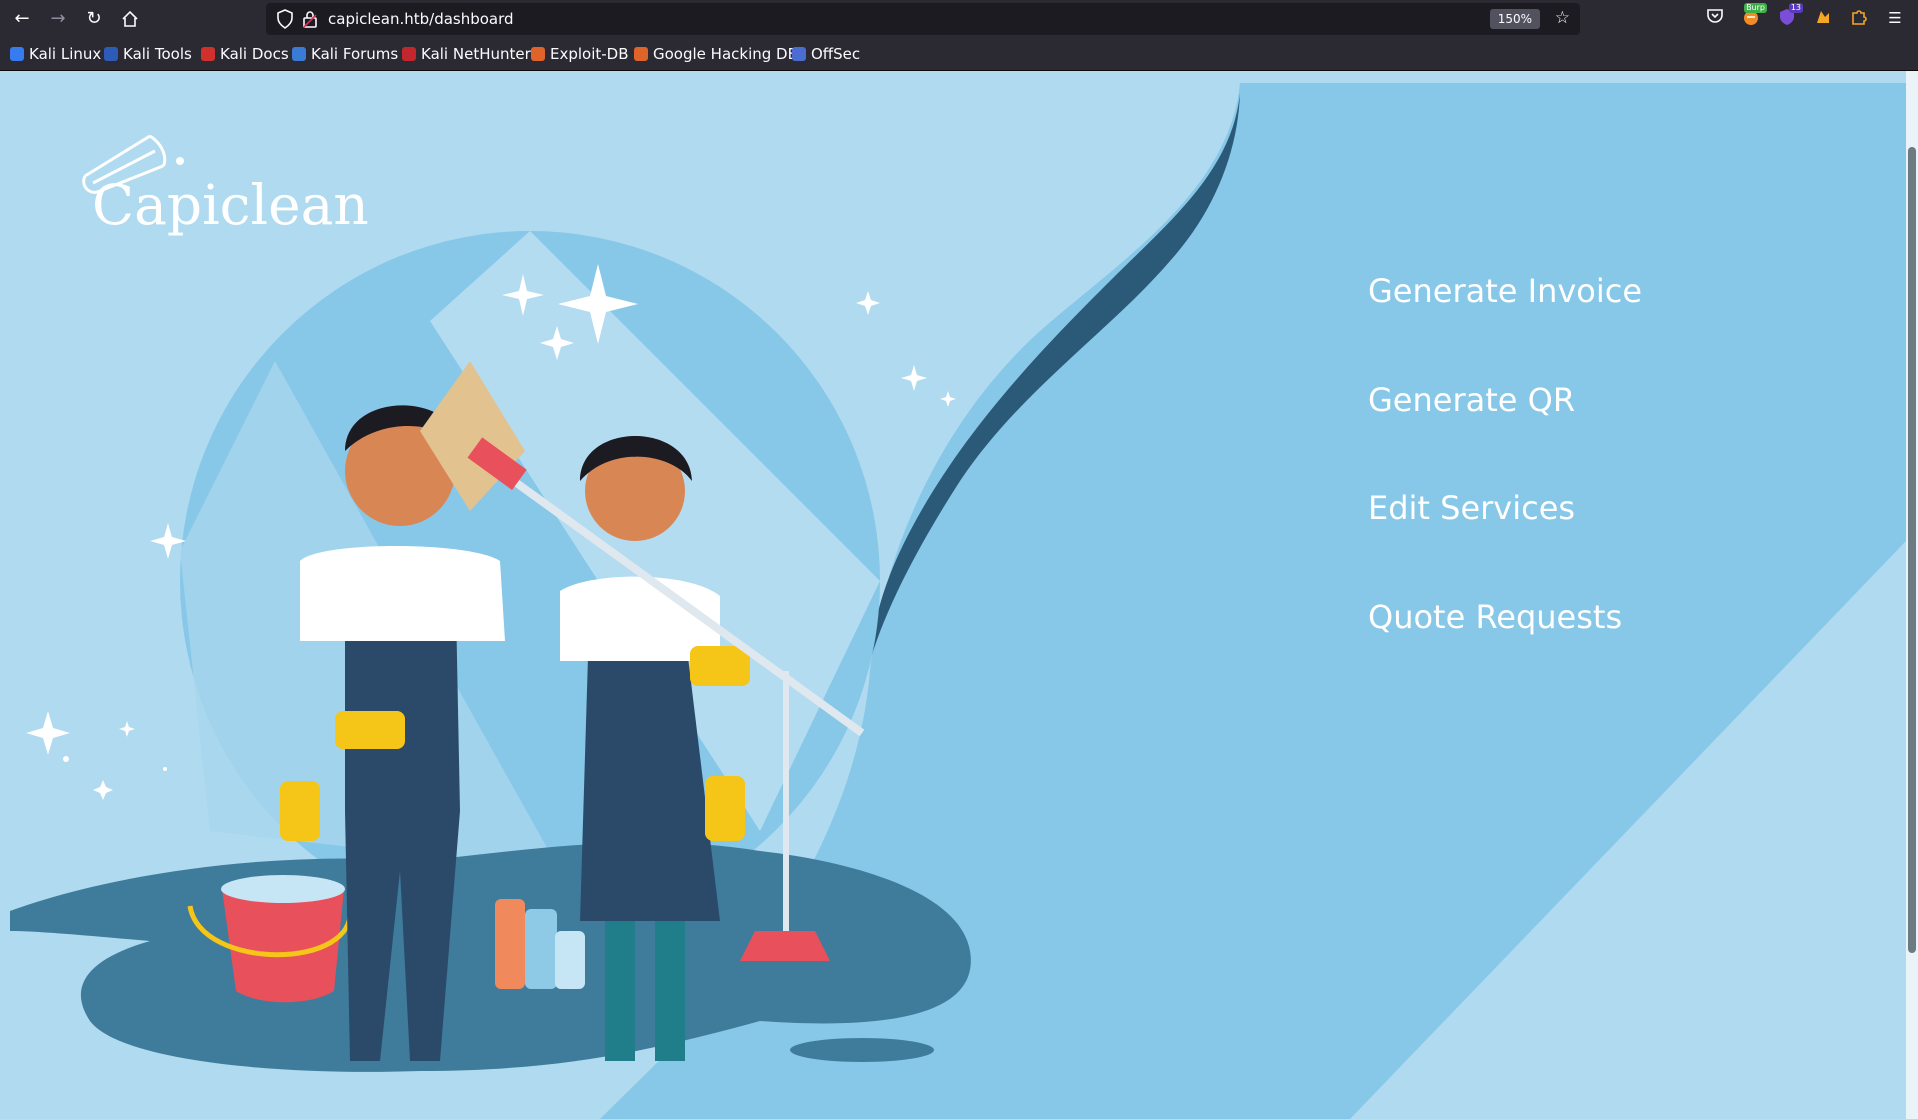 The height and width of the screenshot is (1119, 1918). What do you see at coordinates (17, 54) in the screenshot?
I see `kali-linux-icon` at bounding box center [17, 54].